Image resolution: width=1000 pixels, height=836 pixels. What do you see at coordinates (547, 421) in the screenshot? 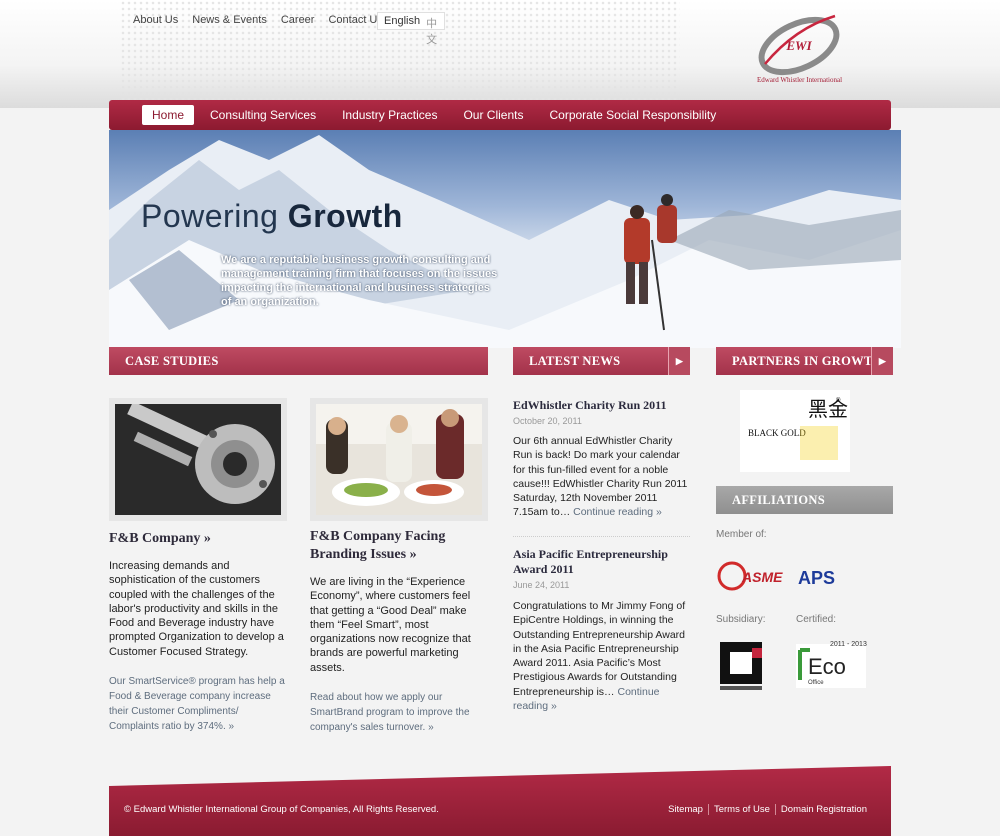
I see `news-date-1: October 20, 2011` at bounding box center [547, 421].